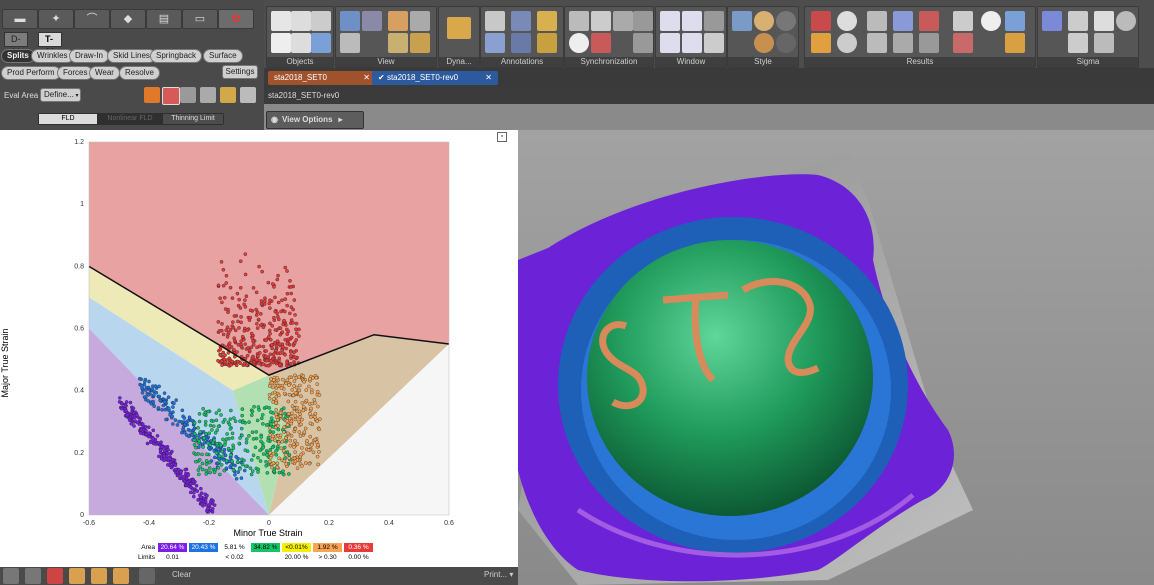  Describe the element at coordinates (18, 56) in the screenshot. I see `category-splits: Splits` at that location.